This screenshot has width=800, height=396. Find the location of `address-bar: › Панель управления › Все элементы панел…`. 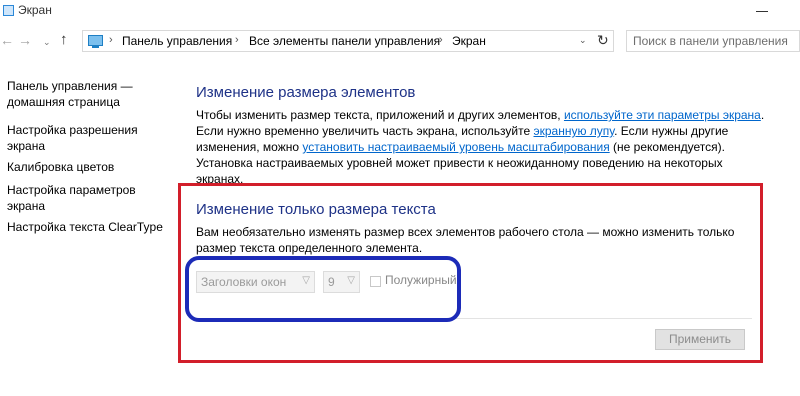

address-bar: › Панель управления › Все элементы панел… is located at coordinates (348, 41).